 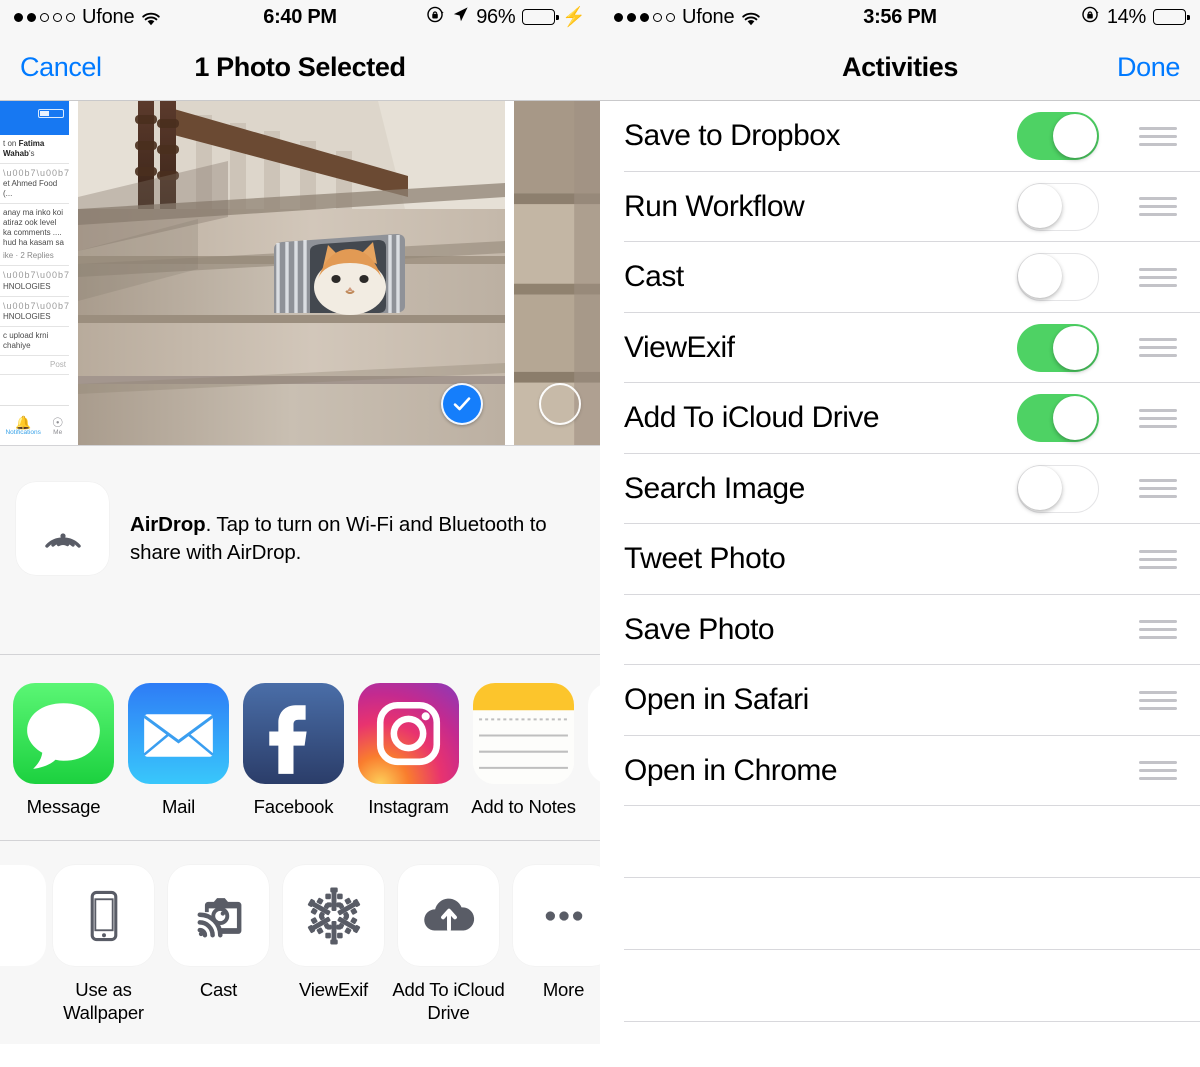 I want to click on feed-line: c upload krni chahiye, so click(x=34, y=341).